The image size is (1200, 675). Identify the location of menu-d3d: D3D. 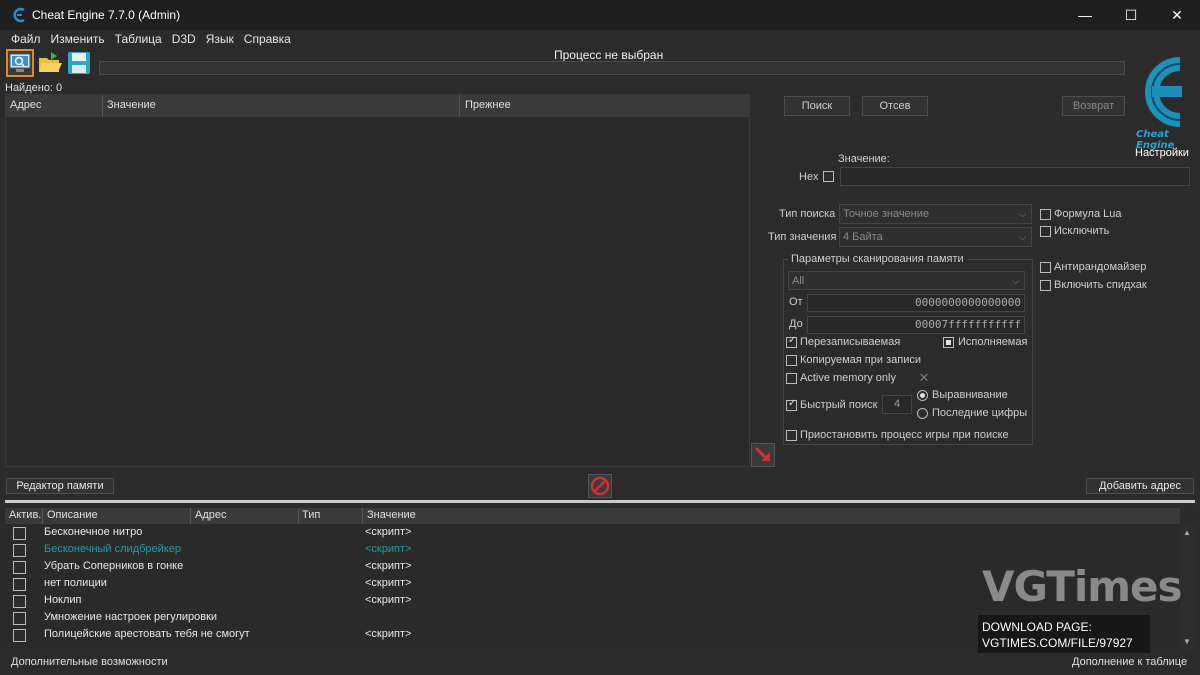
(184, 39).